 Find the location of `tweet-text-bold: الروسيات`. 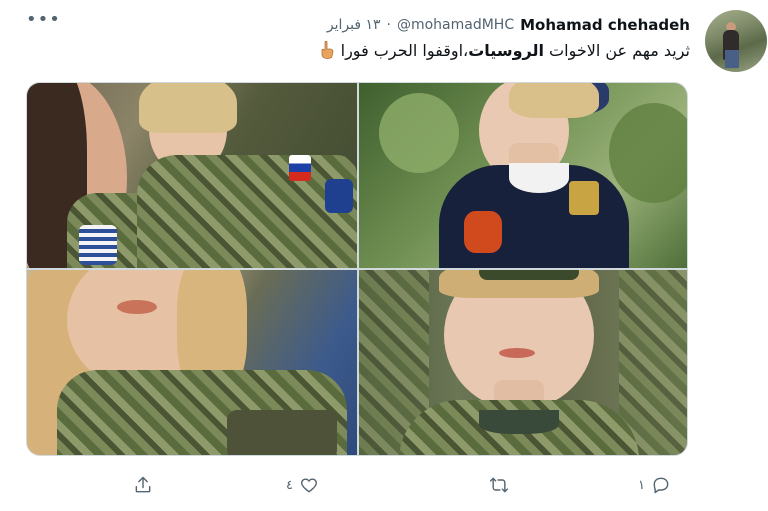

tweet-text-bold: الروسيات is located at coordinates (506, 50).